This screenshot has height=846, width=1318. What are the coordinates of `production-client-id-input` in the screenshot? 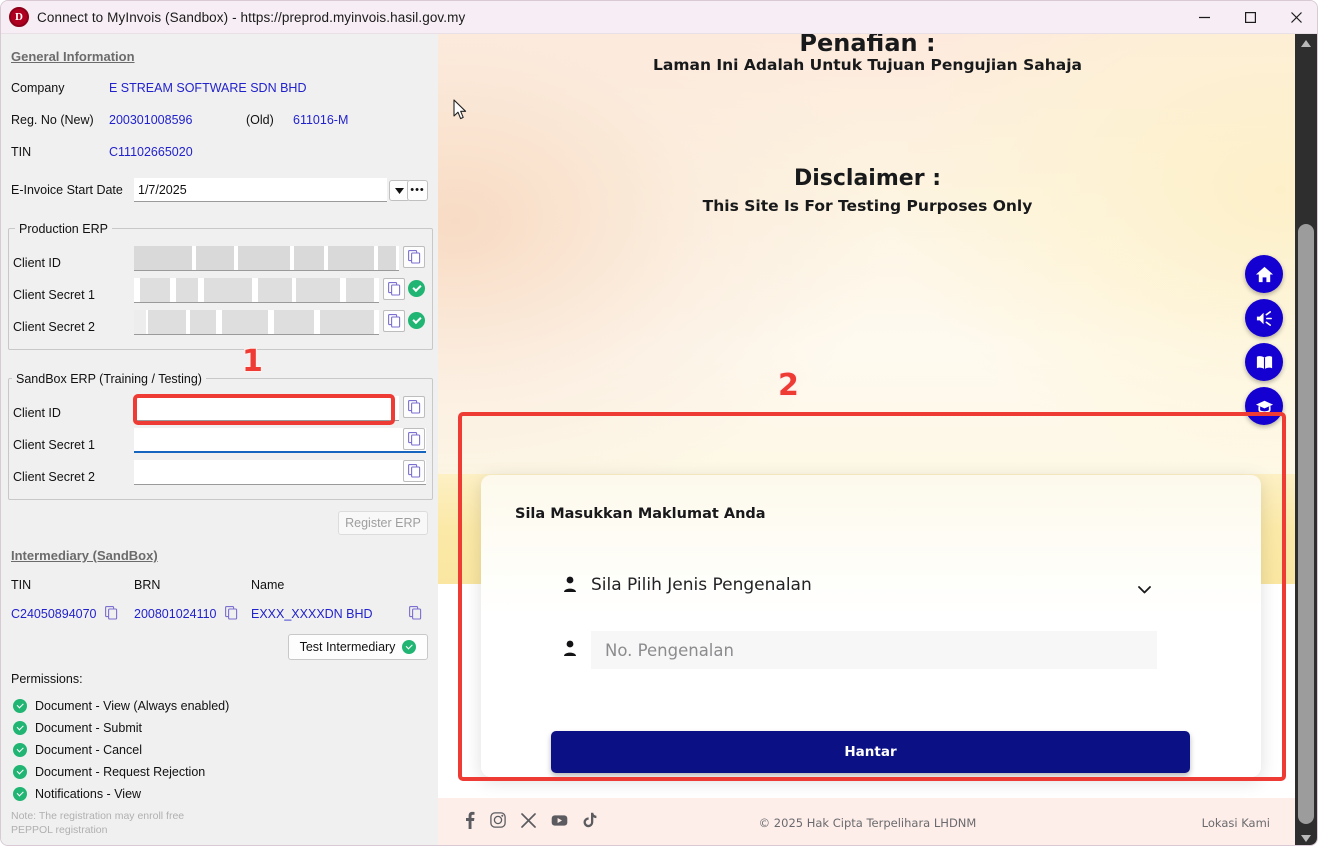 It's located at (266, 258).